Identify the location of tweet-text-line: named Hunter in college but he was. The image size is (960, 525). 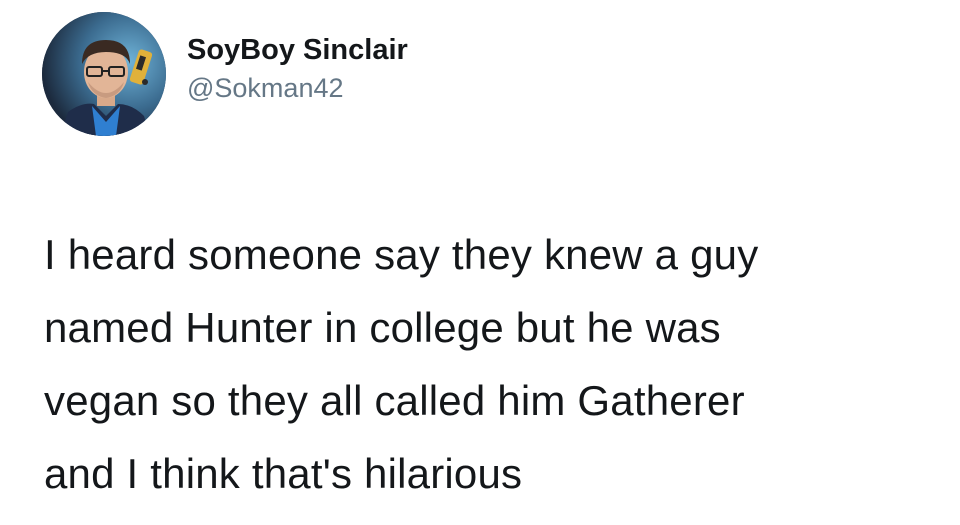
(382, 327).